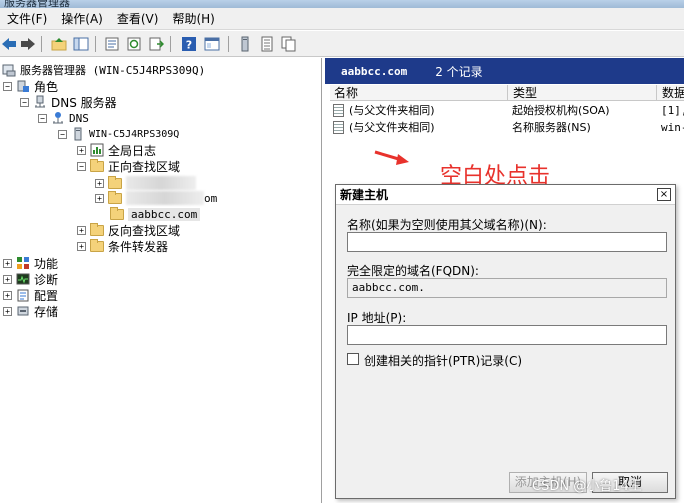 The height and width of the screenshot is (503, 684). What do you see at coordinates (103, 70) in the screenshot?
I see `tree-node-server-manager: 服务器管理器 (WIN-C5J4RPS309Q)` at bounding box center [103, 70].